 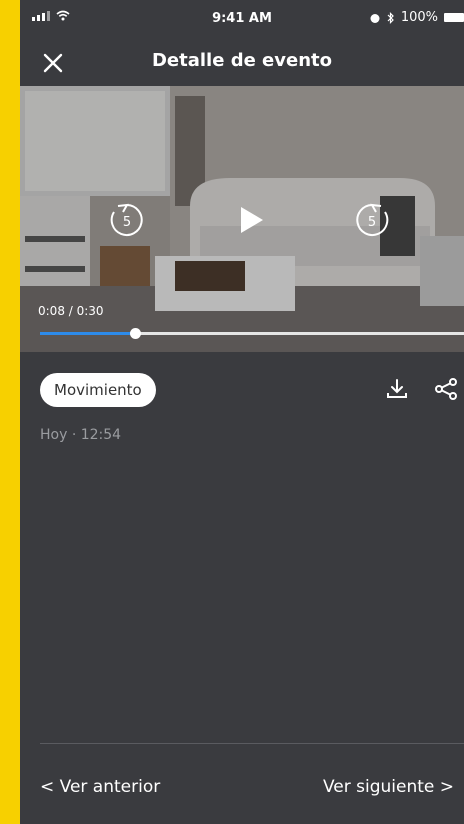 I want to click on alarm-icon, so click(x=375, y=18).